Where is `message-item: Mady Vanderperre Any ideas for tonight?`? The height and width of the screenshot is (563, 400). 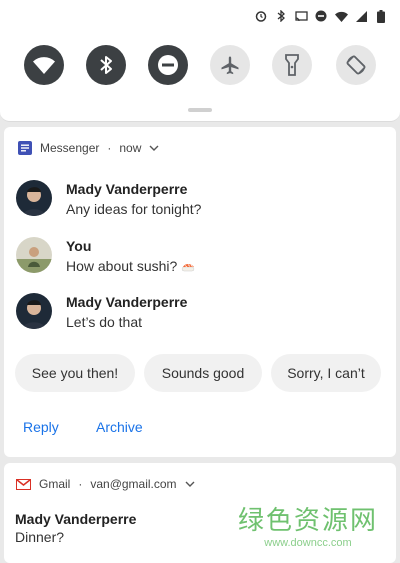
message-item: Mady Vanderperre Any ideas for tonight? is located at coordinates (108, 198).